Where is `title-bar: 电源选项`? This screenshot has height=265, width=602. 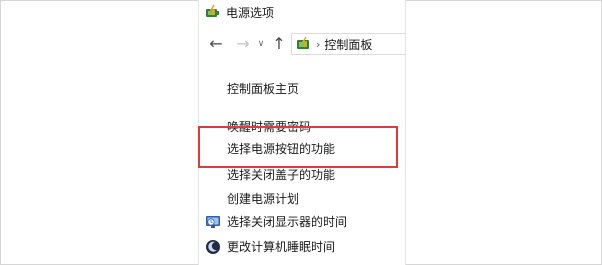
title-bar: 电源选项 is located at coordinates (239, 12).